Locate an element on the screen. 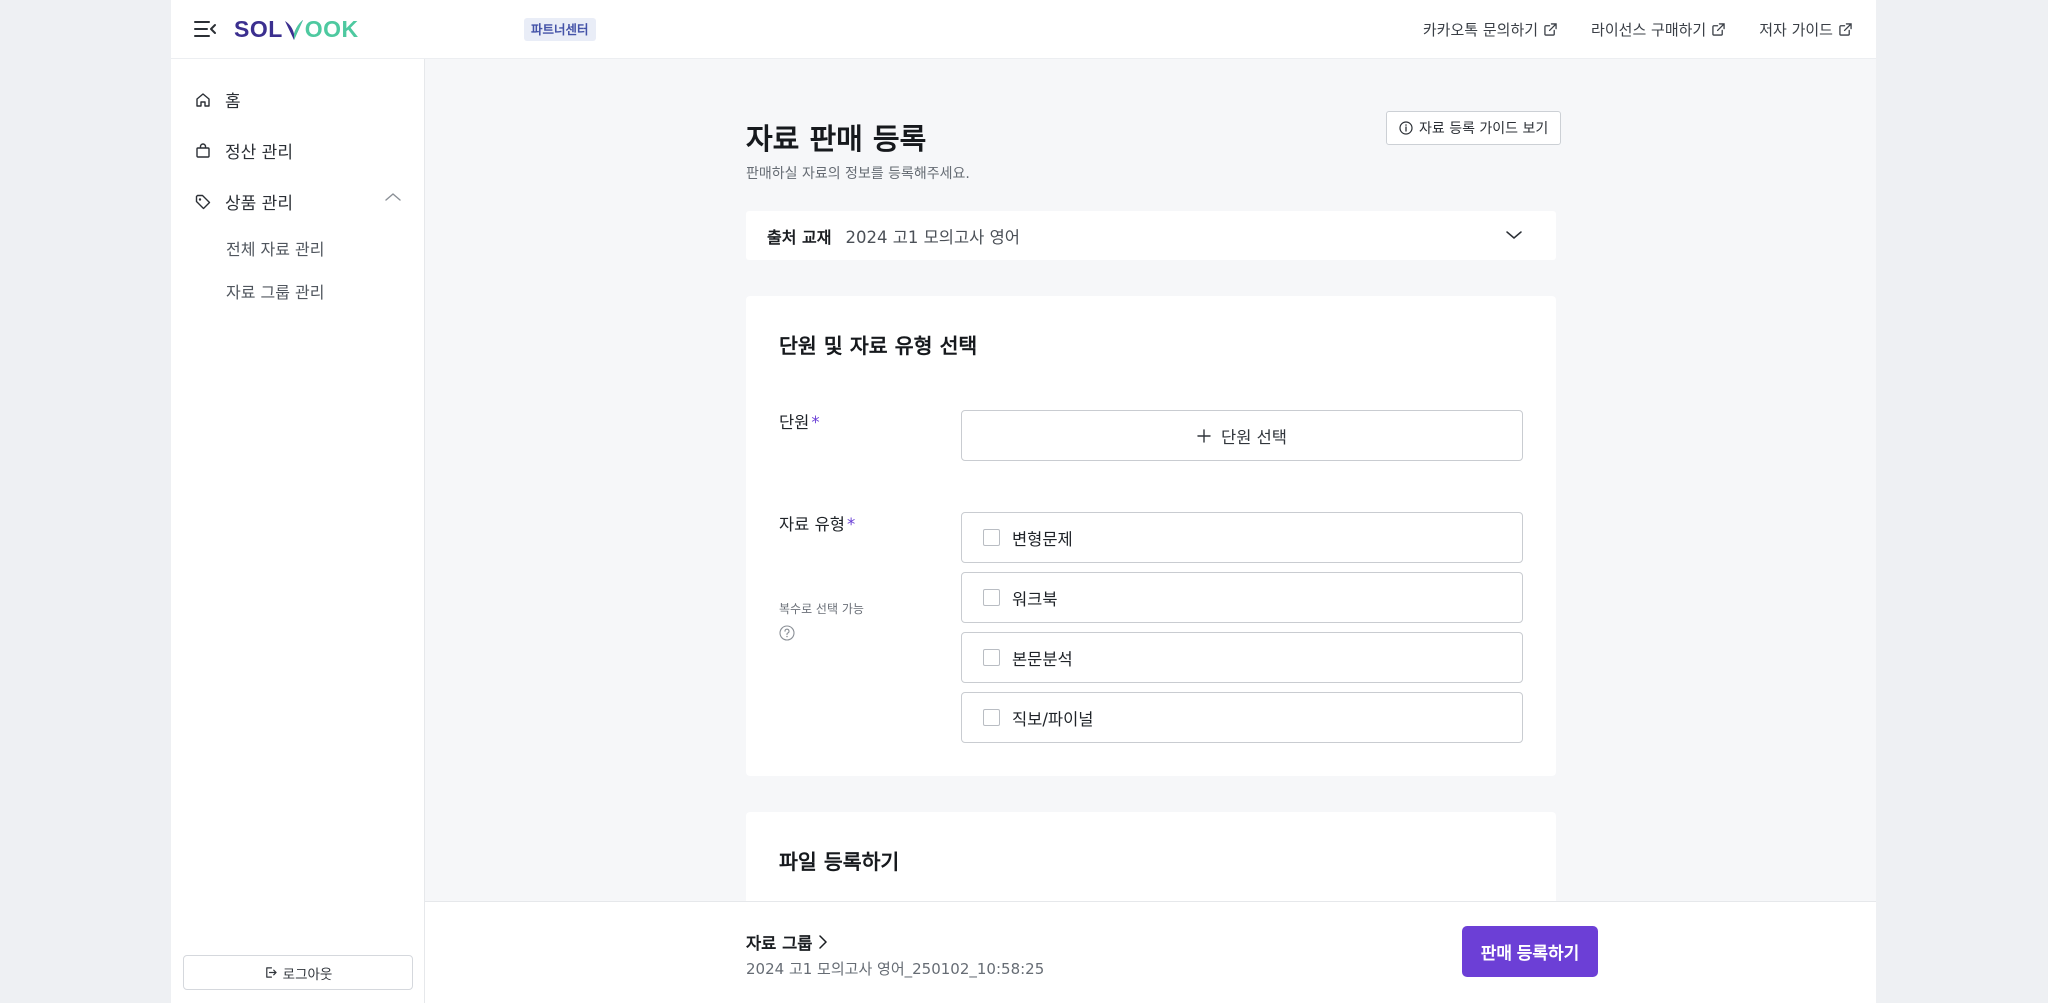 This screenshot has width=2048, height=1003. header-link-label: 저자 가이드 is located at coordinates (1796, 30).